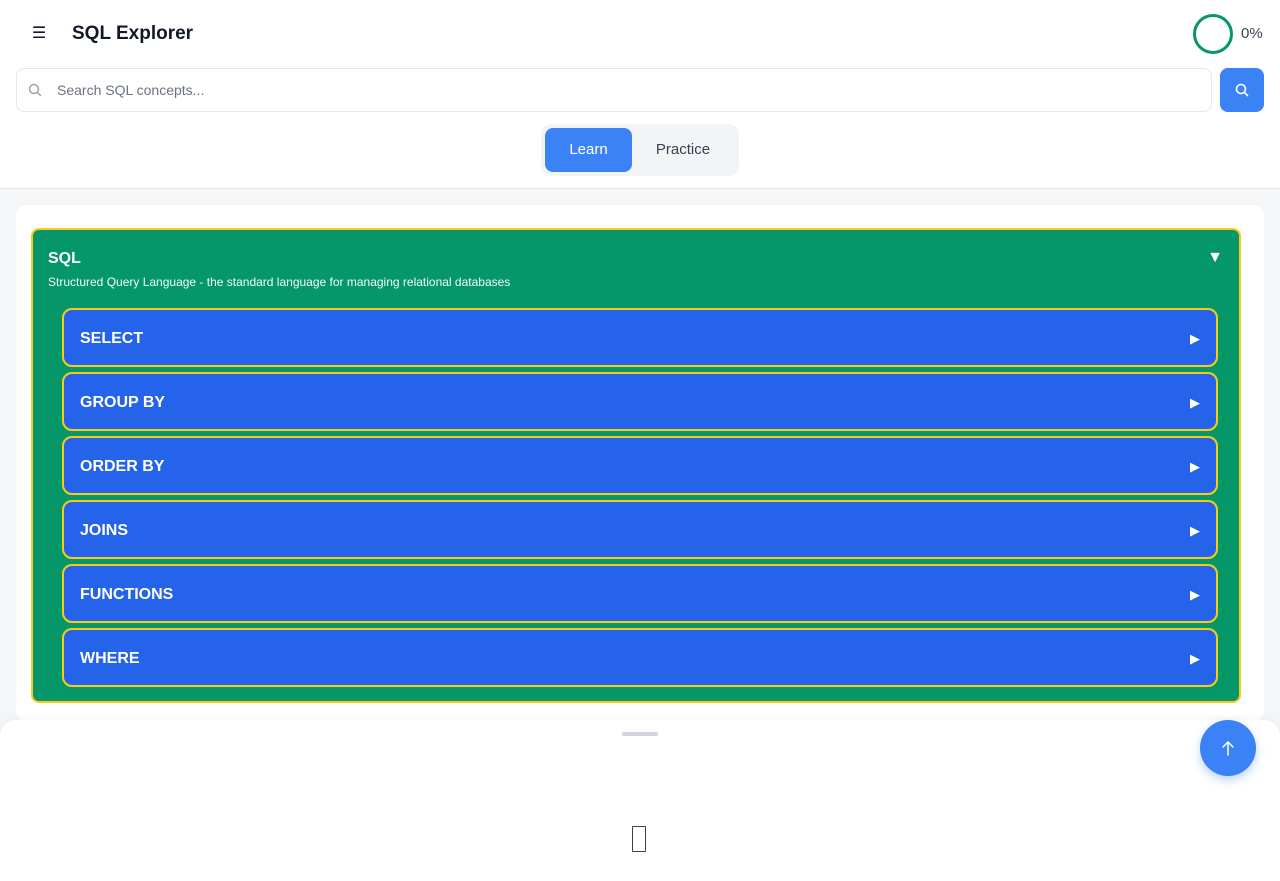 Image resolution: width=1280 pixels, height=881 pixels. What do you see at coordinates (122, 466) in the screenshot?
I see `child-node-label: ORDER BY` at bounding box center [122, 466].